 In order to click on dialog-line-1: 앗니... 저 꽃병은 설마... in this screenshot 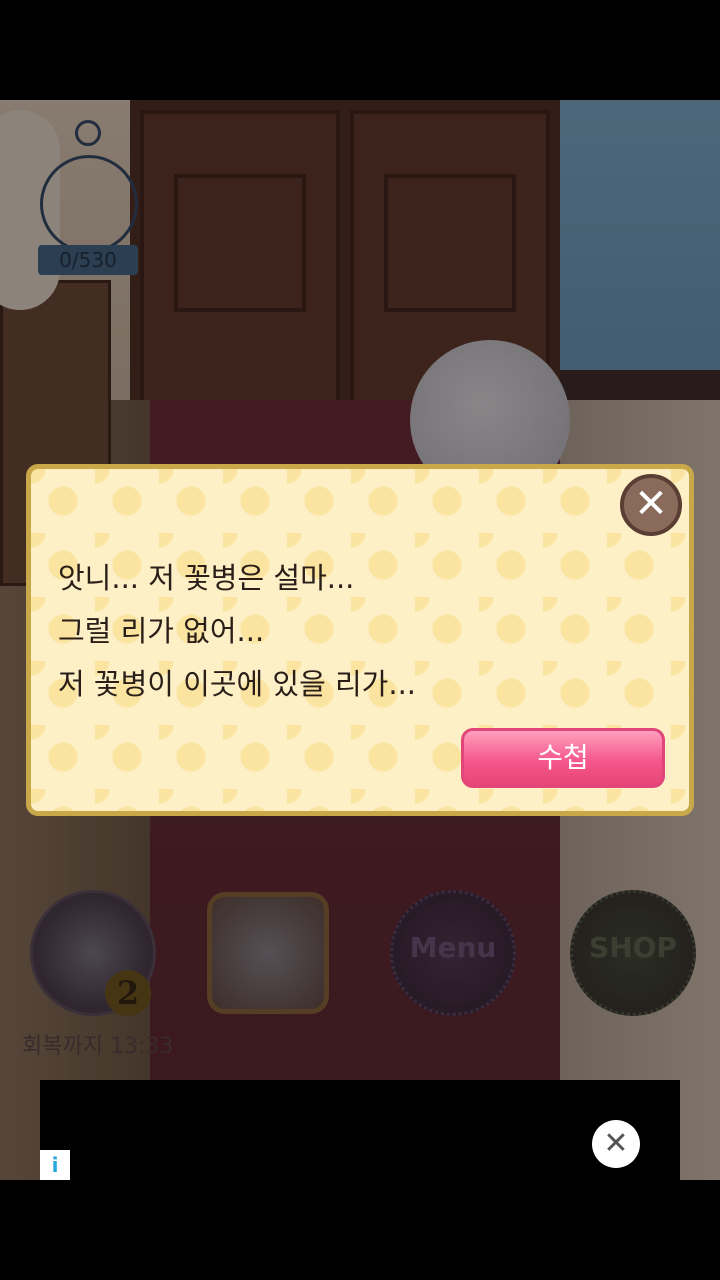, I will do `click(206, 578)`.